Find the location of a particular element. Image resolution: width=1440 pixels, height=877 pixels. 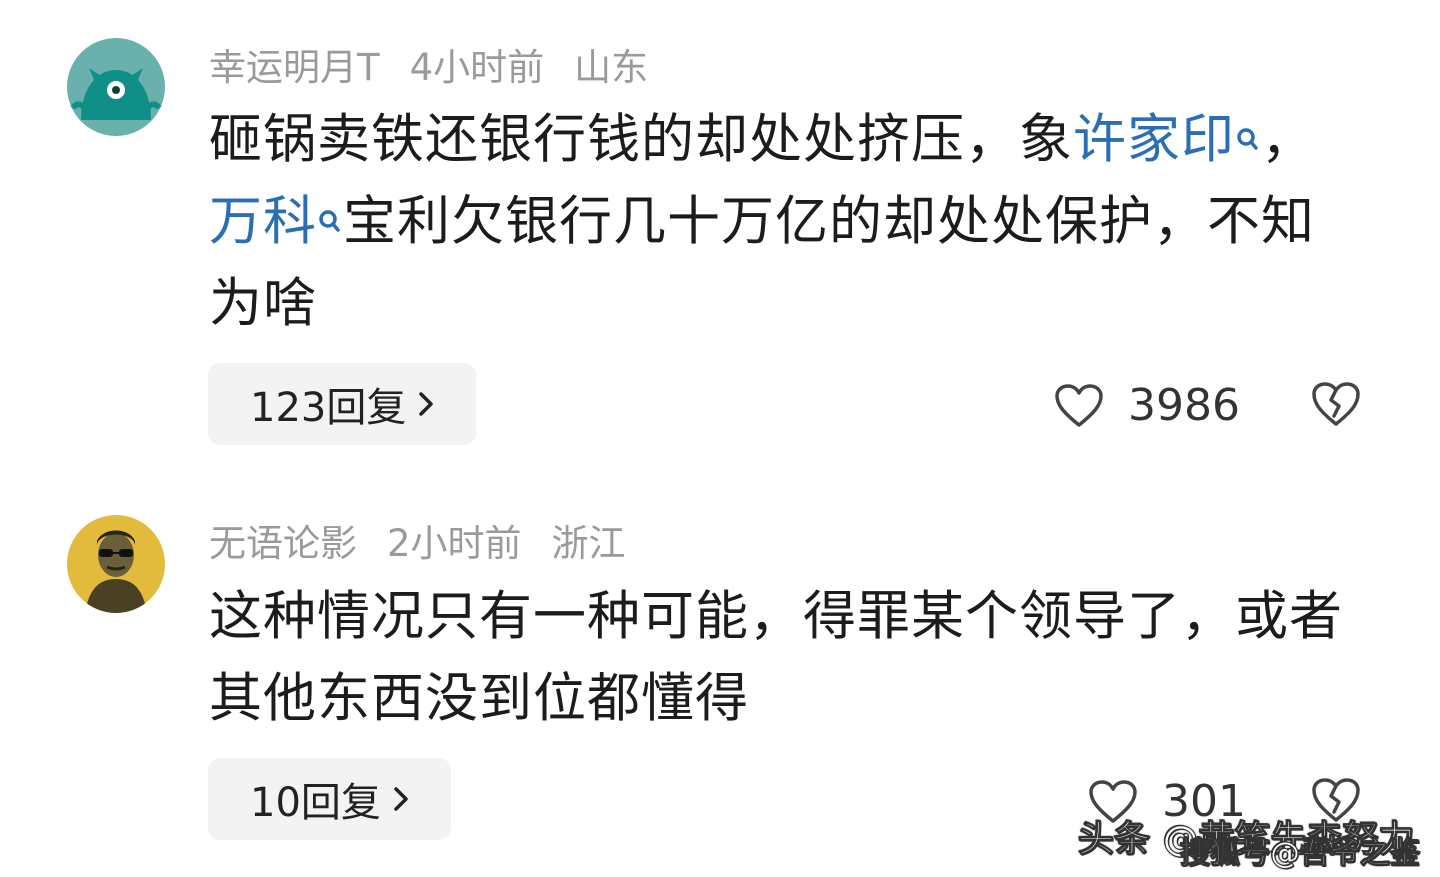

avatar-person-icon is located at coordinates (116, 564).